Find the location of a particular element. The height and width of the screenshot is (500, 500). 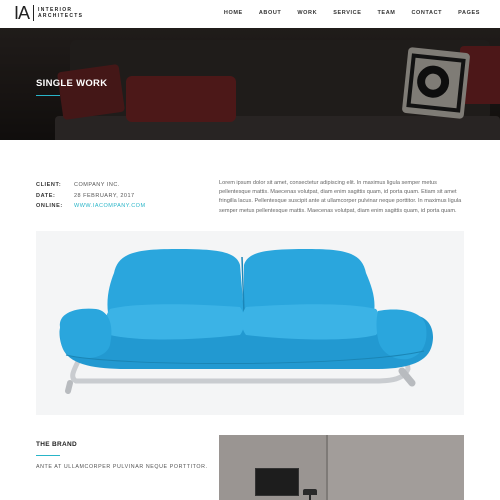

website-link: WWW.IACOMPANY.COM is located at coordinates (110, 206).